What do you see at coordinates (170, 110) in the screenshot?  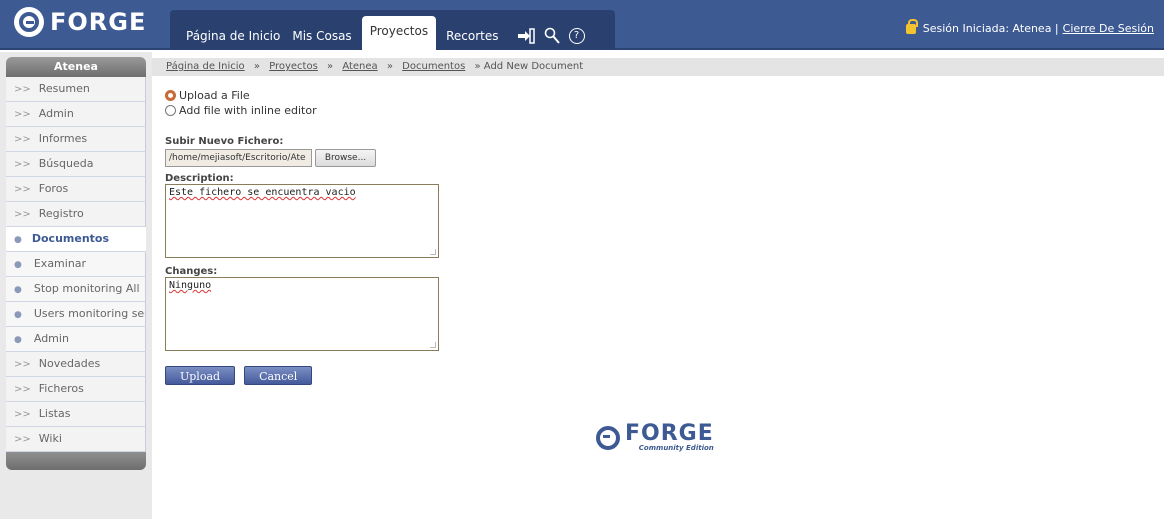 I see `radio-unchecked-icon` at bounding box center [170, 110].